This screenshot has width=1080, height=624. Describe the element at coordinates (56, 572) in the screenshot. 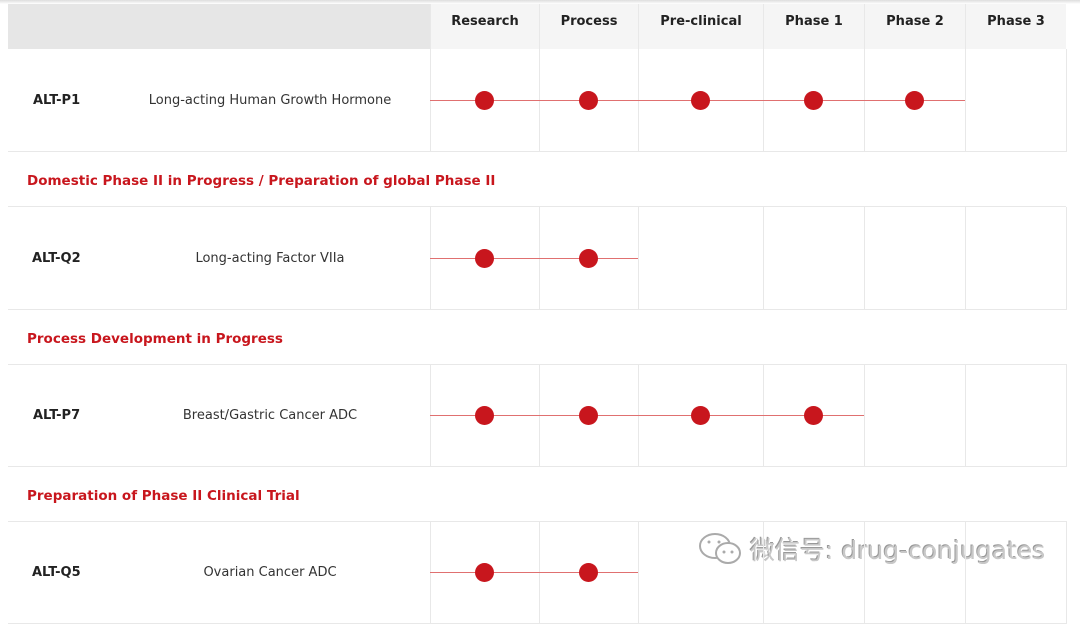

I see `product-code: ALT-Q5` at that location.